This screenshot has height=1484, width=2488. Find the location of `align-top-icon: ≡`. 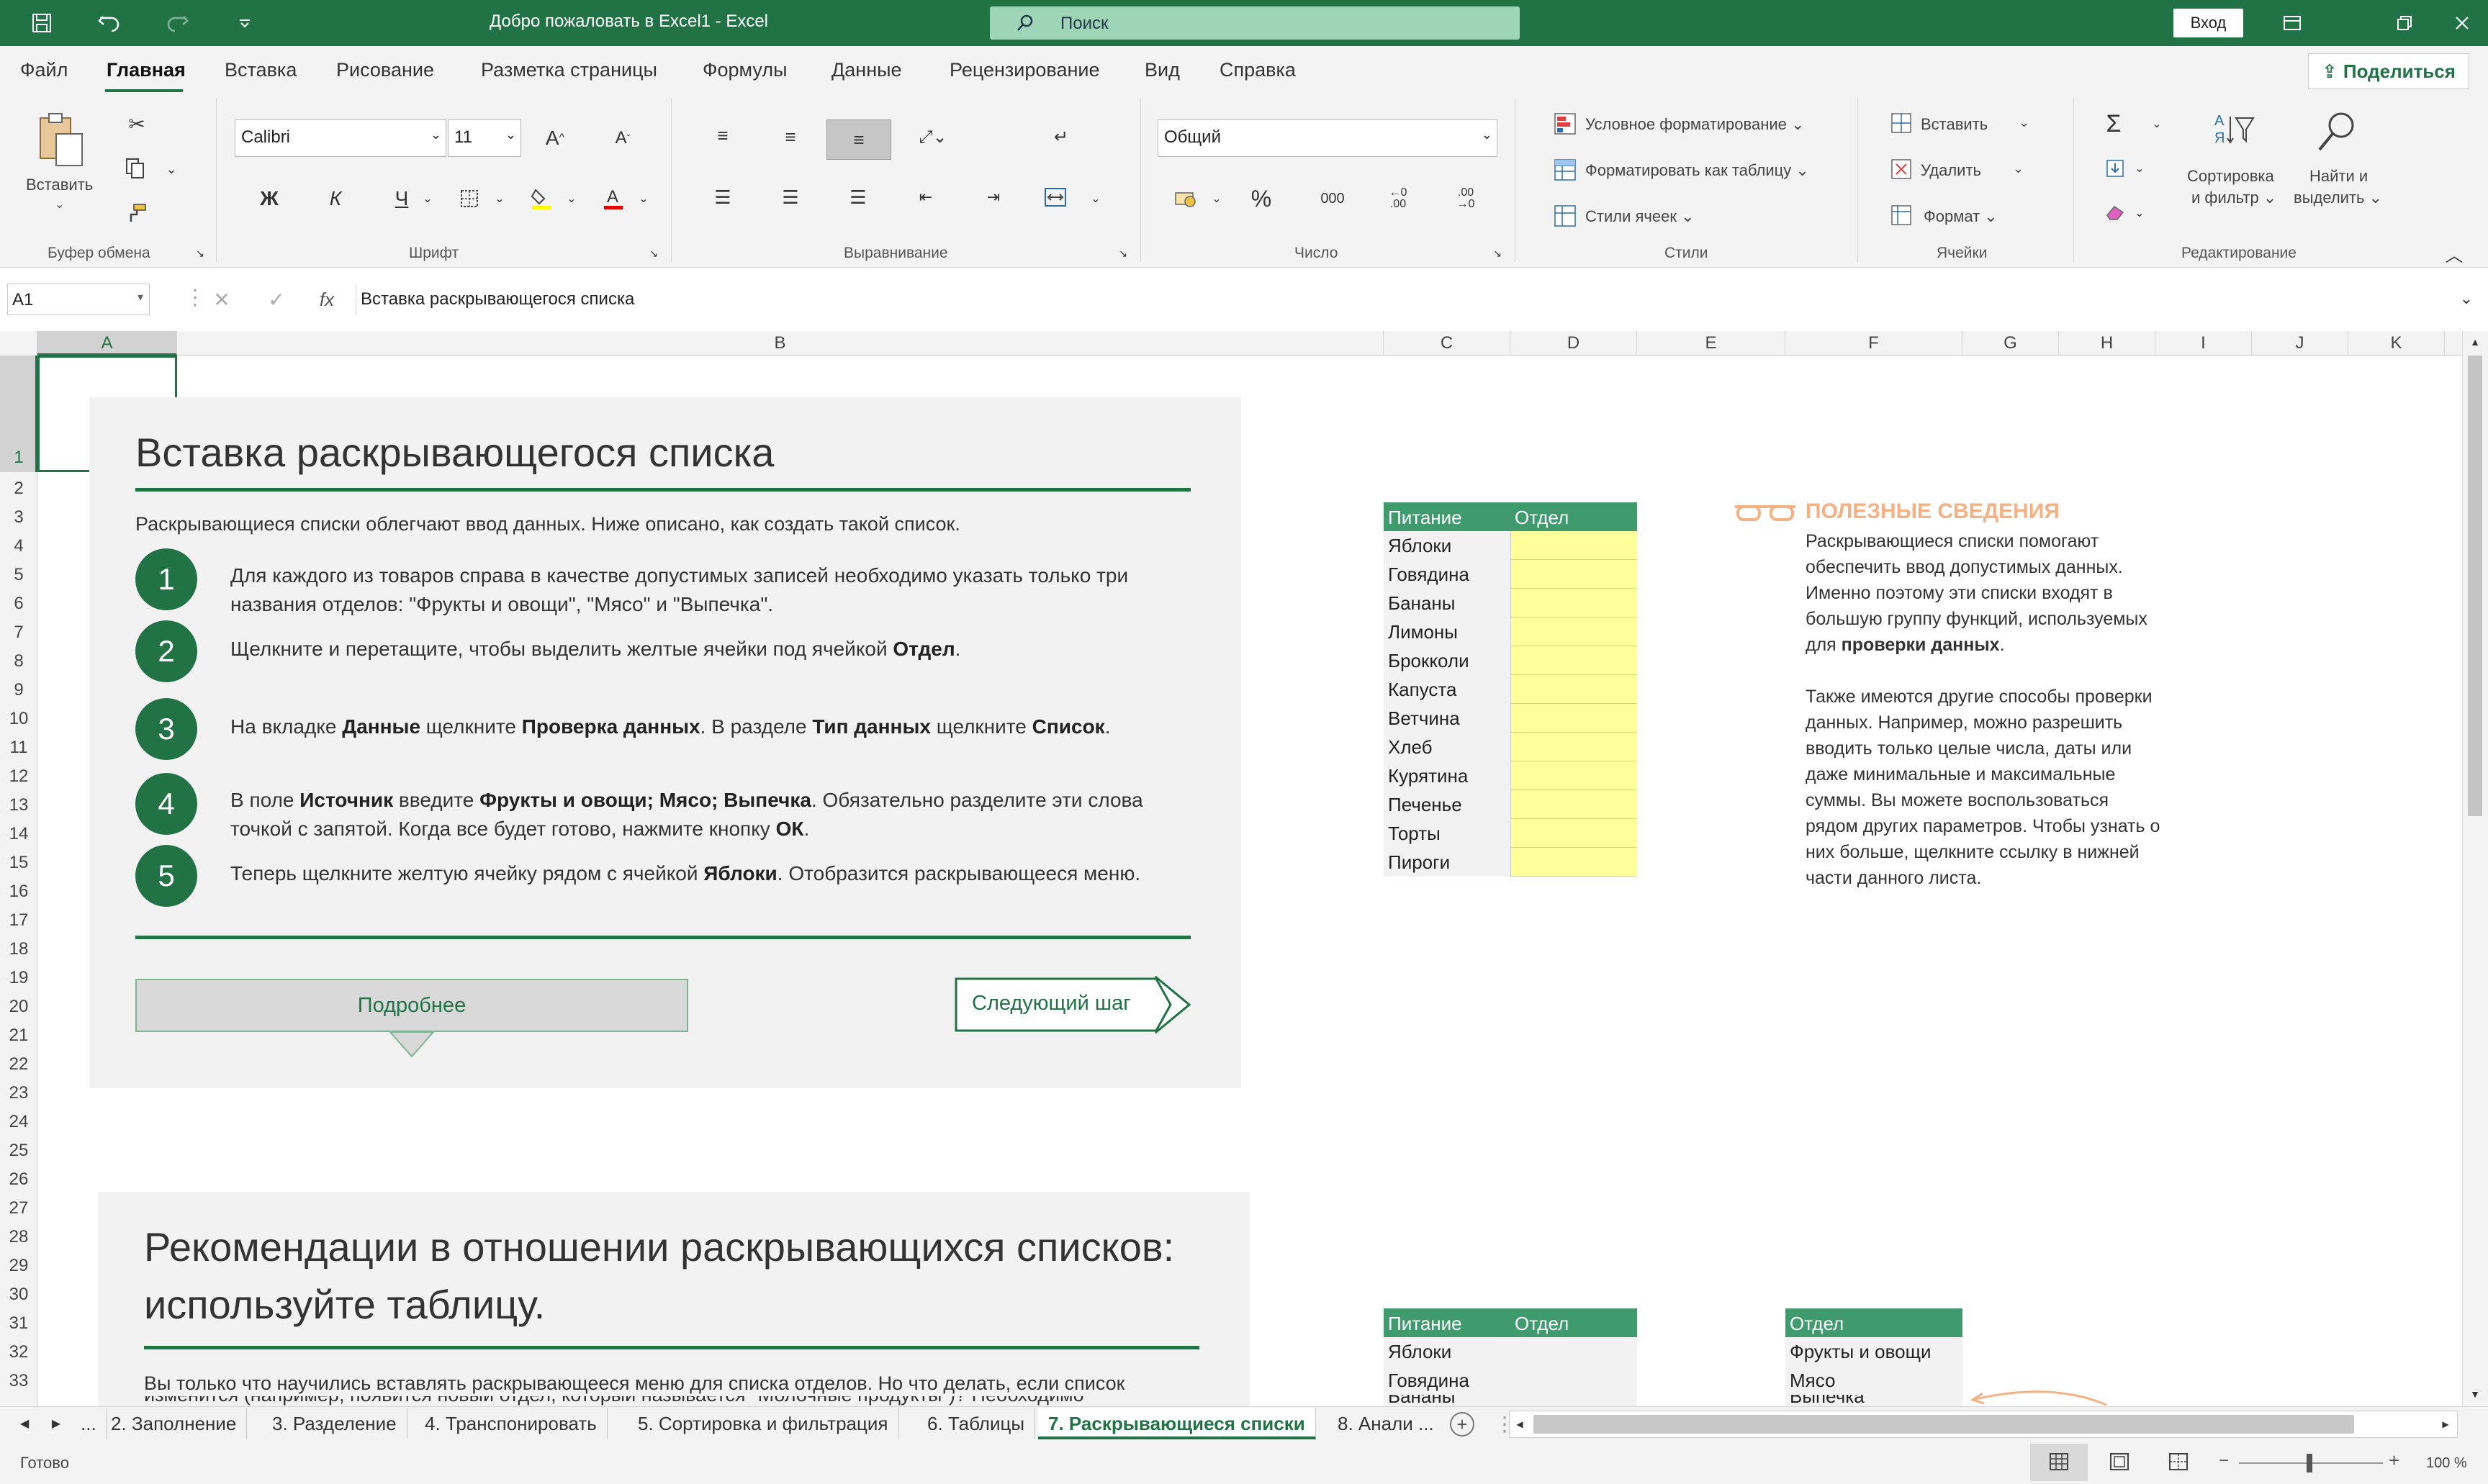

align-top-icon: ≡ is located at coordinates (723, 135).